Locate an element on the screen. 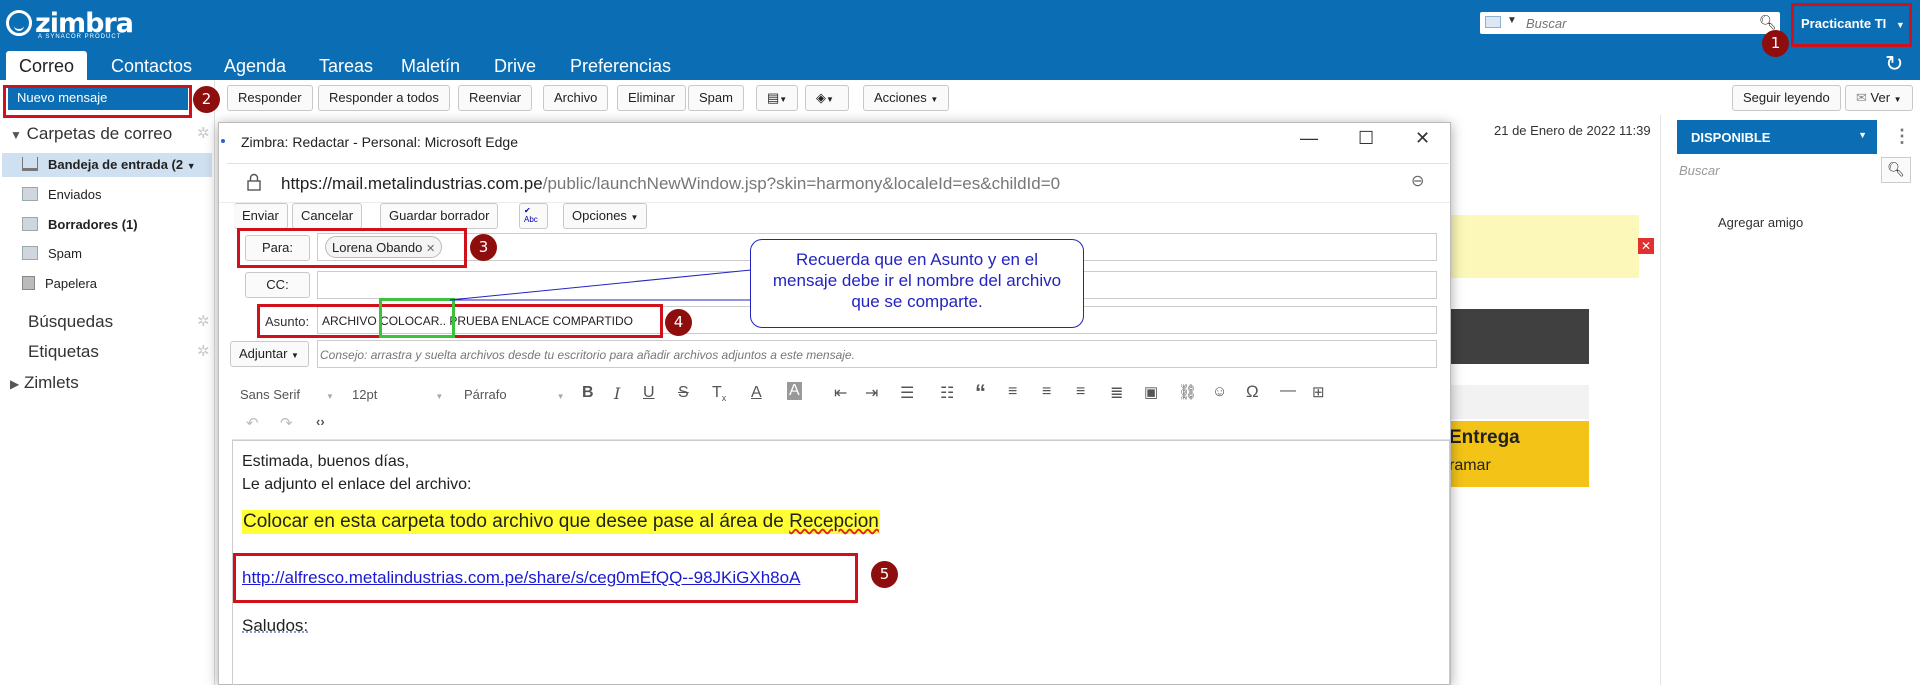  source-code-icon: ‹› is located at coordinates (320, 421).